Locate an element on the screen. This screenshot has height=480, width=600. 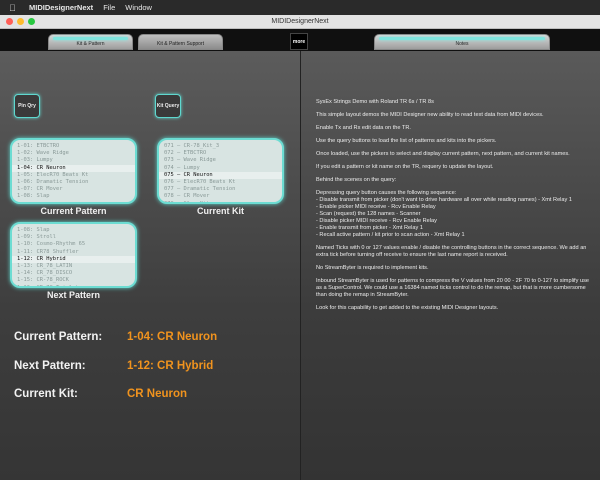
picker-row: 1-05: ElecR70 Beats Kt is located at coordinates (76, 175).